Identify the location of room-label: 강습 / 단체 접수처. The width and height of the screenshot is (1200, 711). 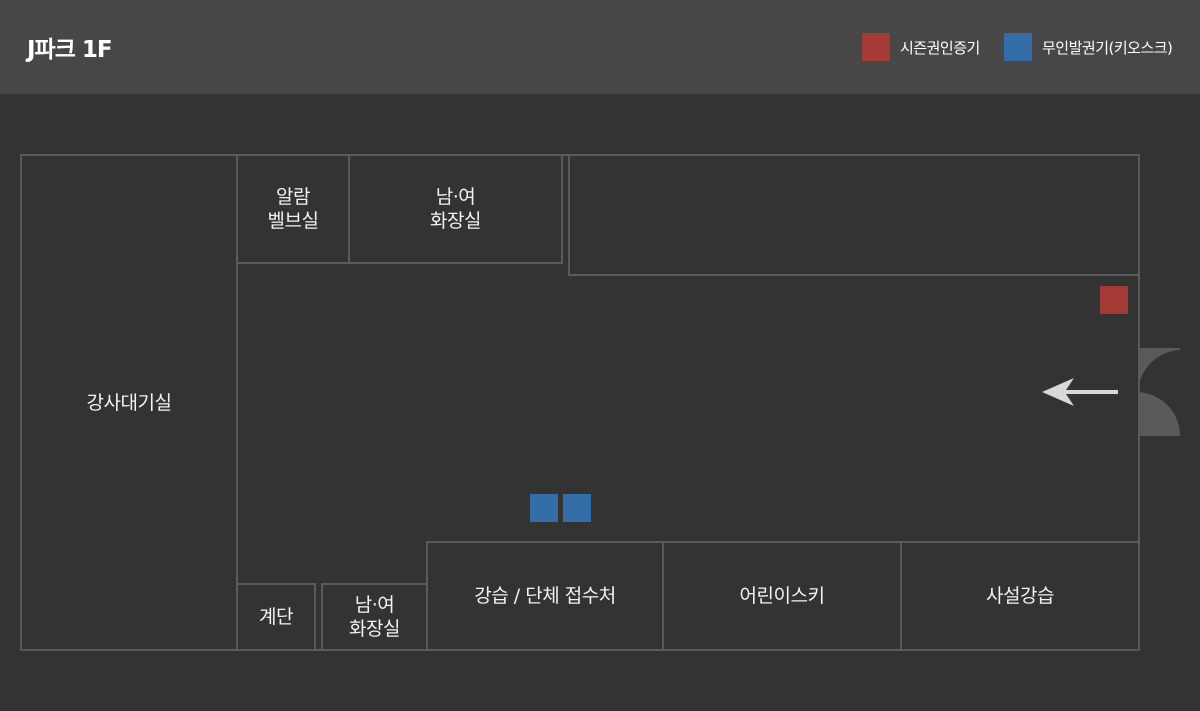
(545, 596).